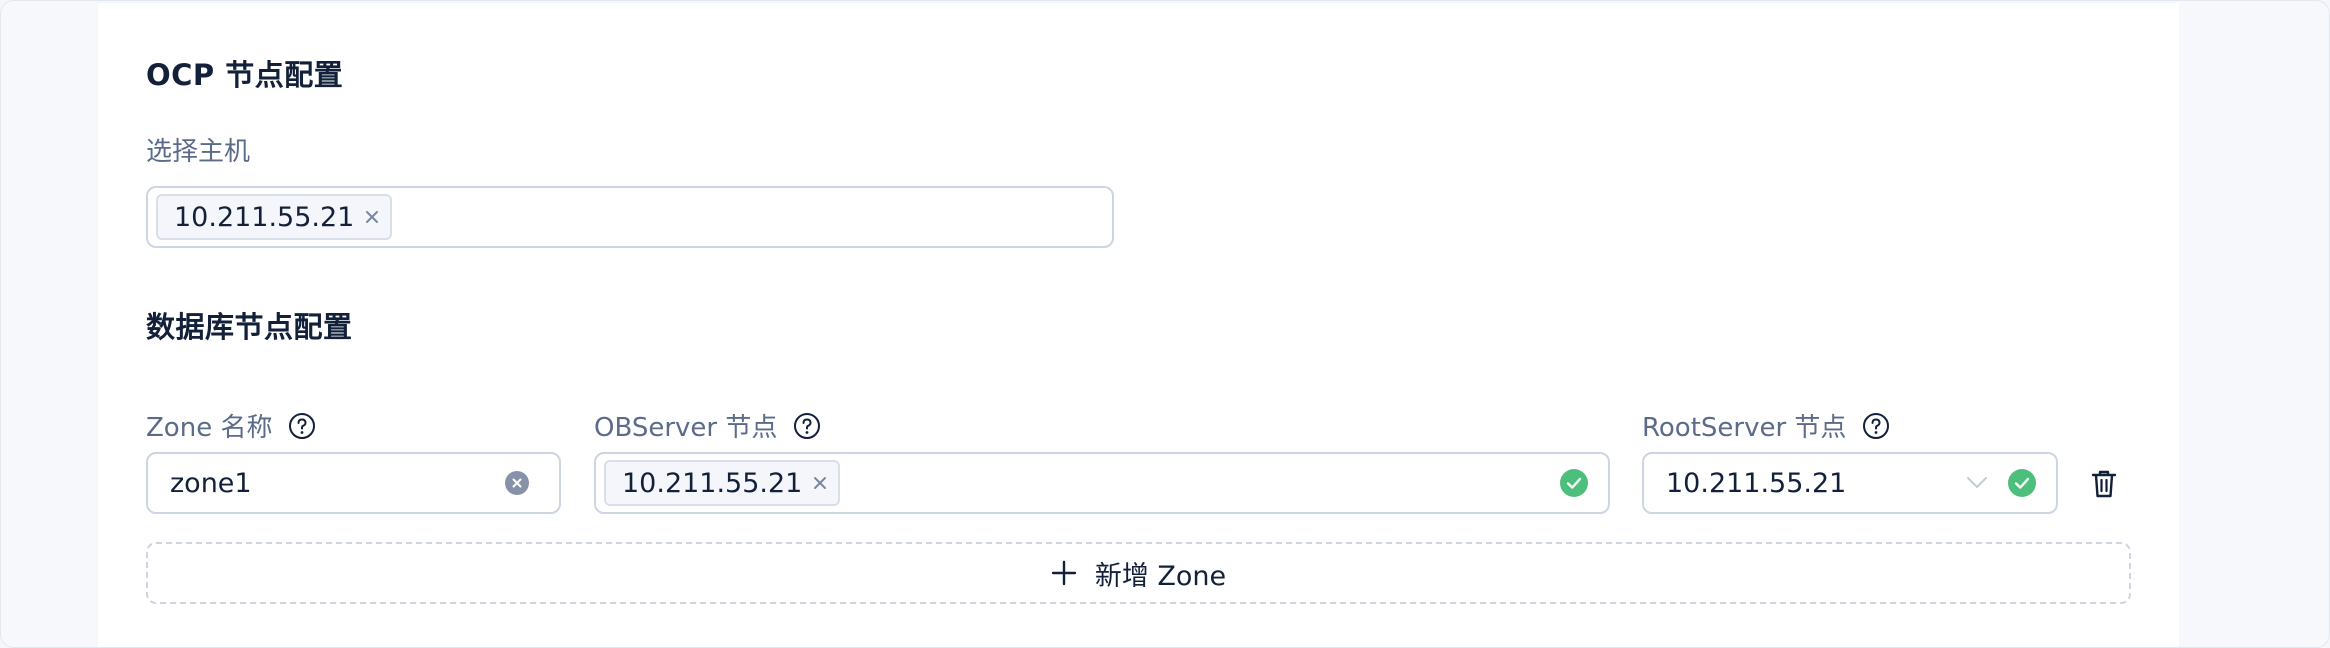 The height and width of the screenshot is (648, 2330). What do you see at coordinates (712, 483) in the screenshot?
I see `observer-tag-label: 10.211.55.21` at bounding box center [712, 483].